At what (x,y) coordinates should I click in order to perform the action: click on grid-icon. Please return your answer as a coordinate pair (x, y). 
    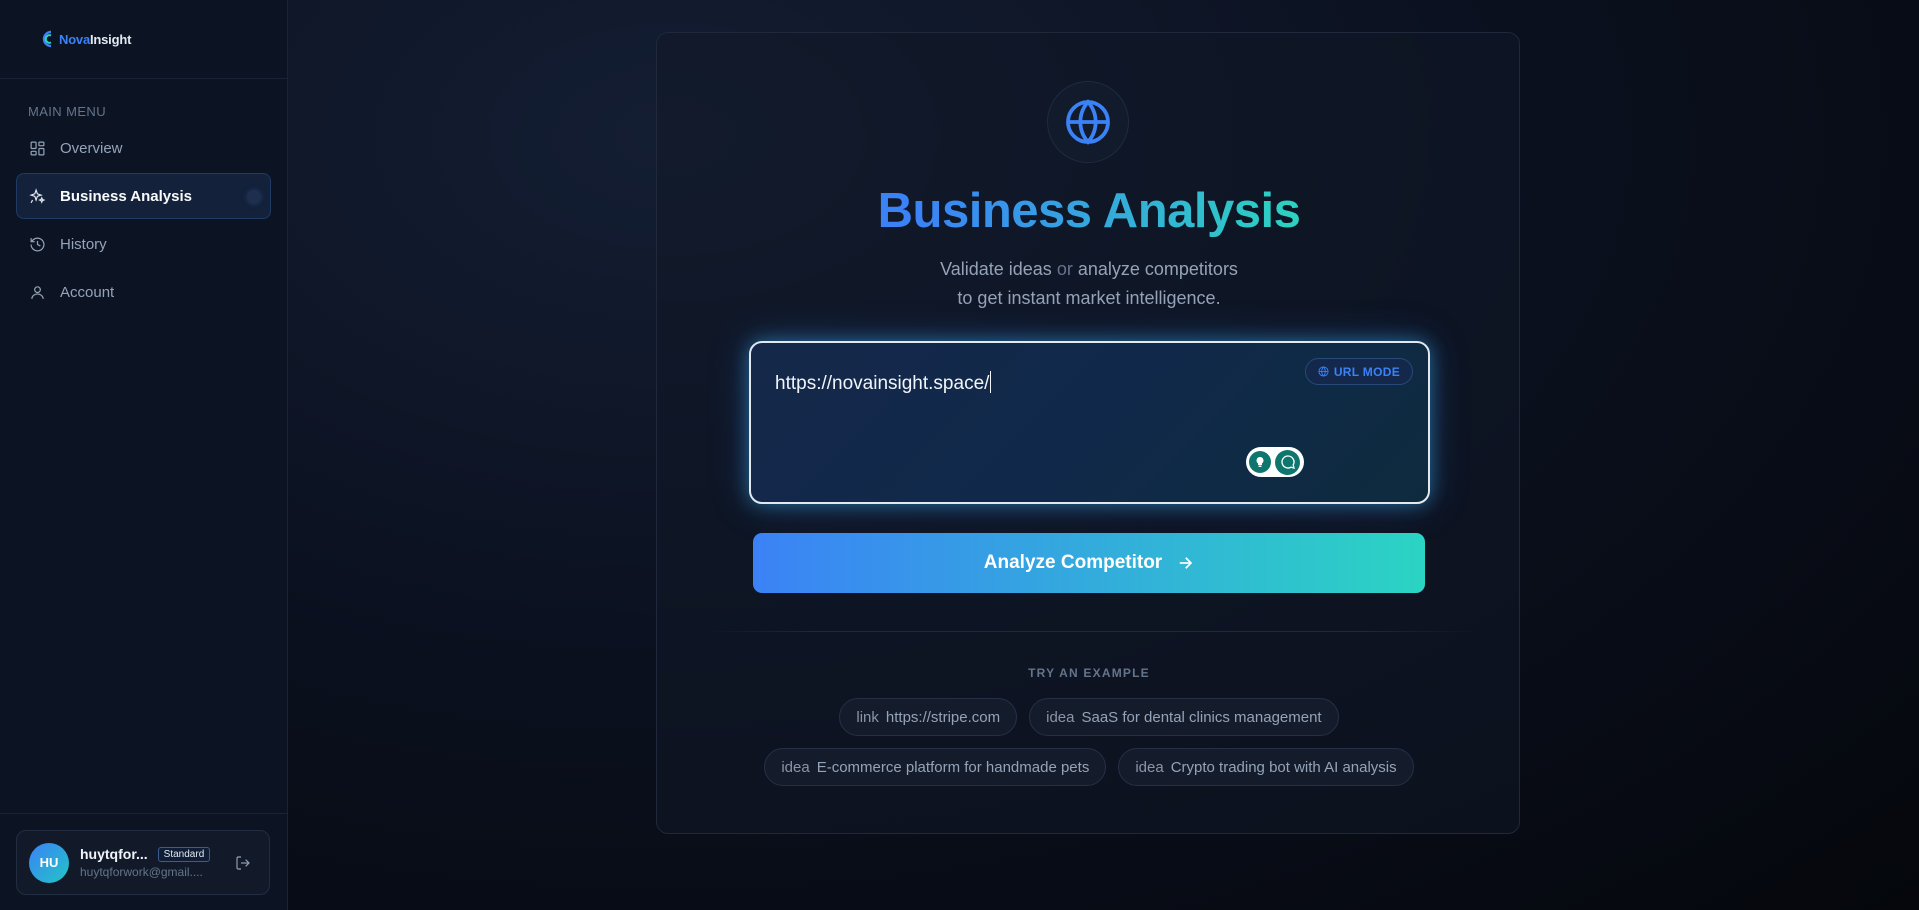
    Looking at the image, I should click on (37, 148).